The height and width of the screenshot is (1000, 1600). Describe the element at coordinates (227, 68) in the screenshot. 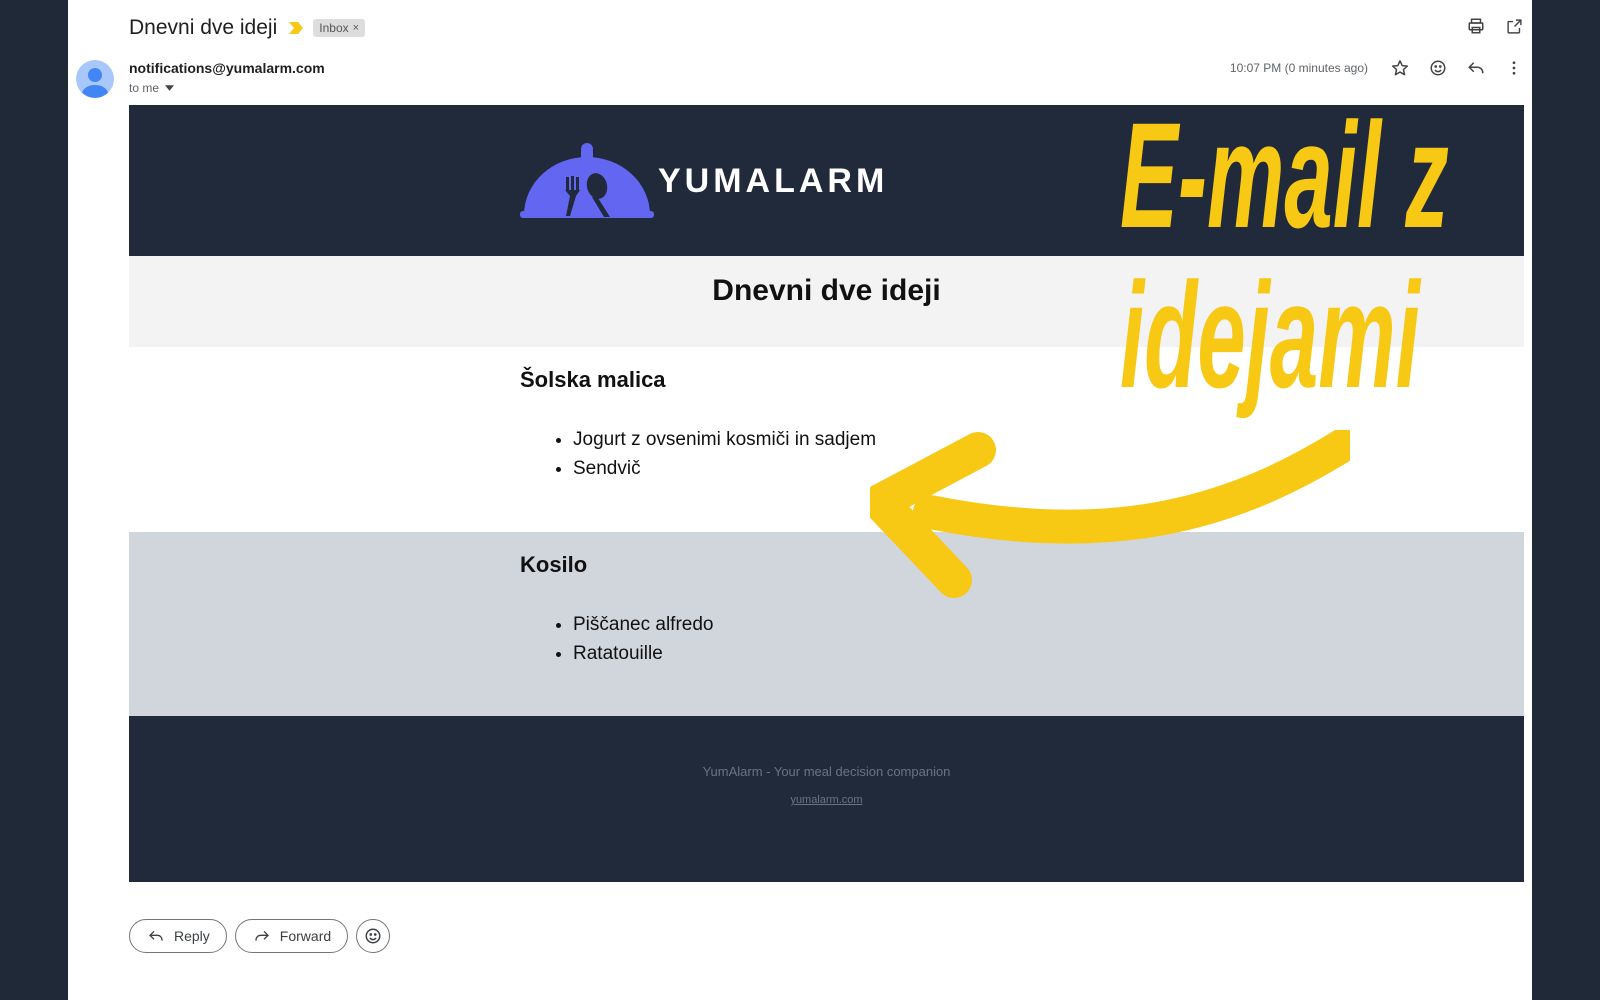

I see `sender-email: notifications@yumalarm.com` at that location.